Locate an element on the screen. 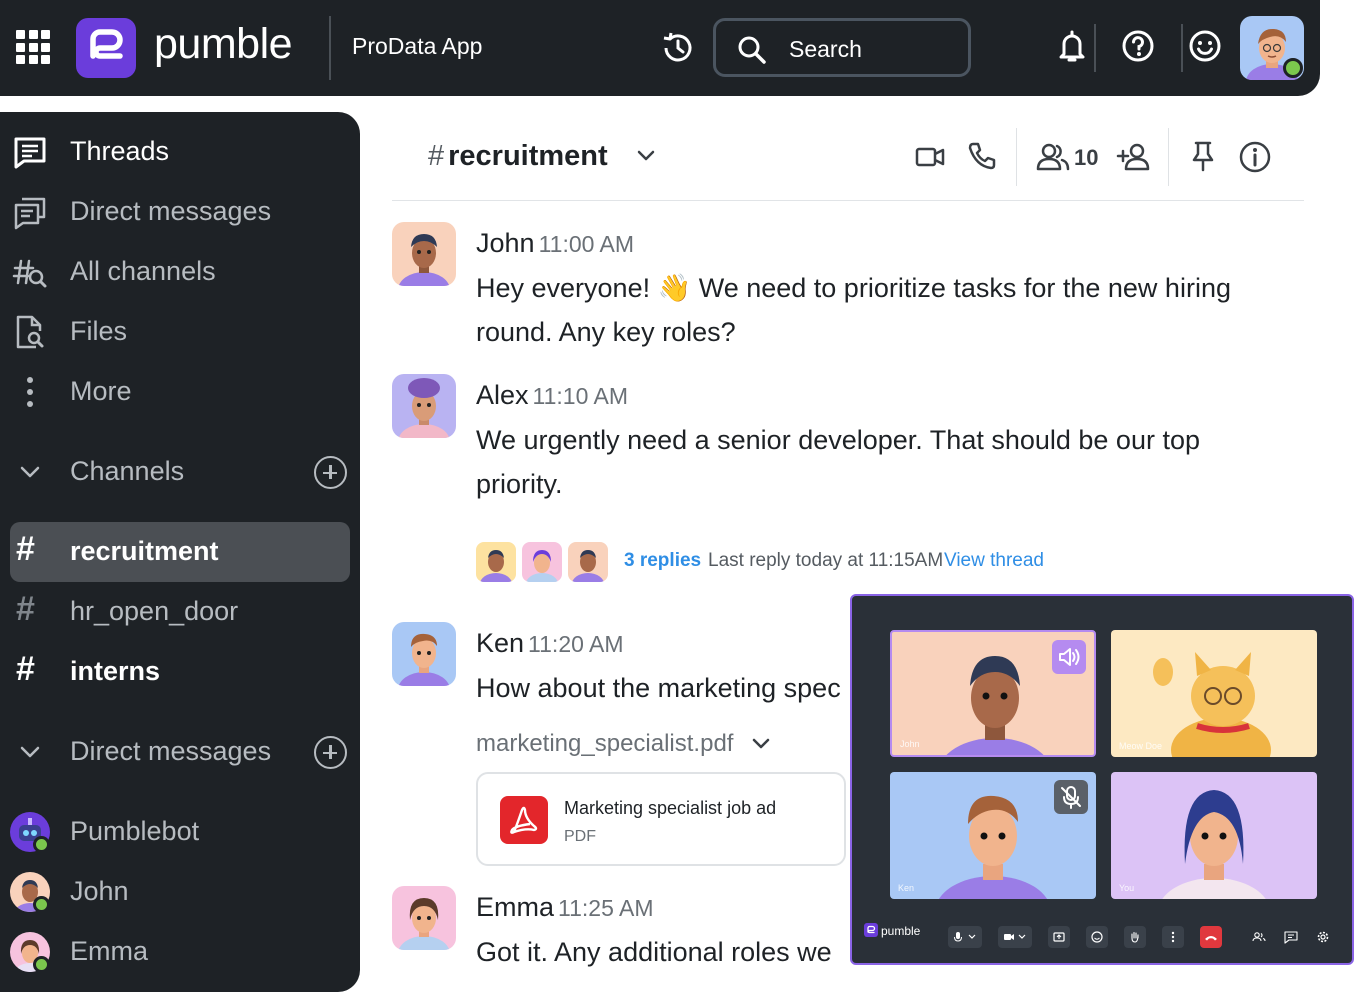 This screenshot has width=1363, height=992. info-icon is located at coordinates (1255, 159).